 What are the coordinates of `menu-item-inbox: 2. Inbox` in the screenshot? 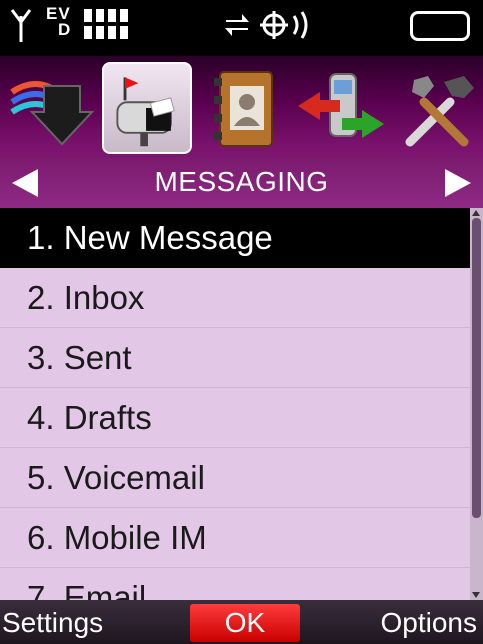 It's located at (235, 298).